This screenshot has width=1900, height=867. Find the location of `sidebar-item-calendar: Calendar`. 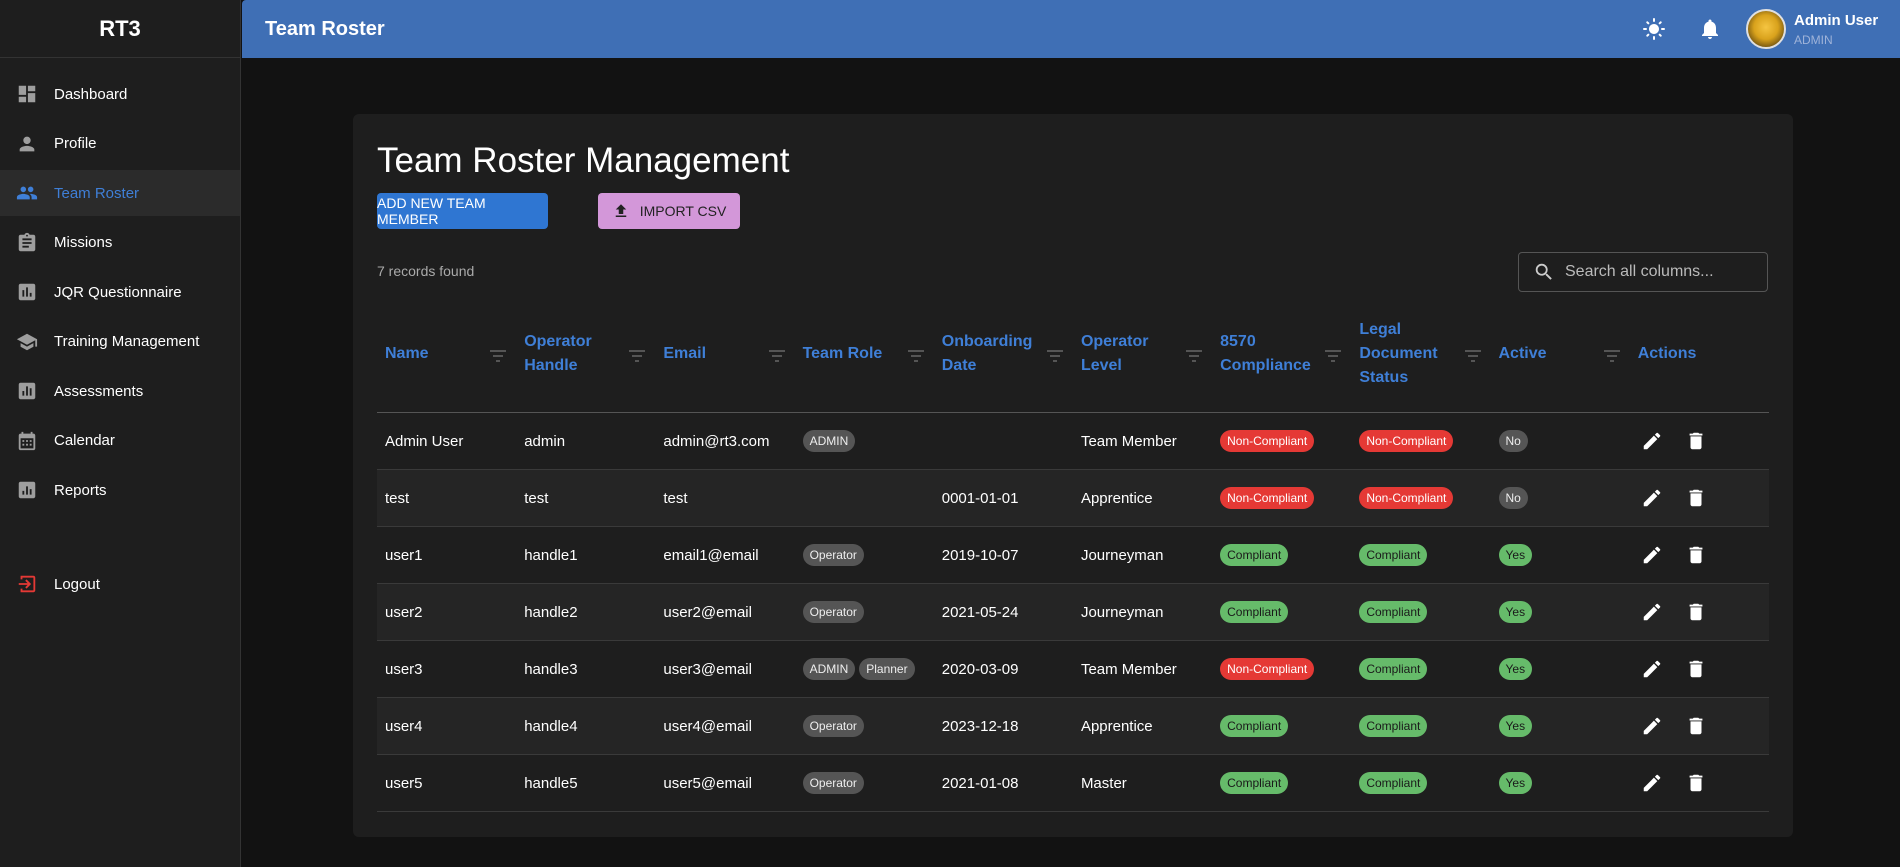

sidebar-item-calendar: Calendar is located at coordinates (120, 441).